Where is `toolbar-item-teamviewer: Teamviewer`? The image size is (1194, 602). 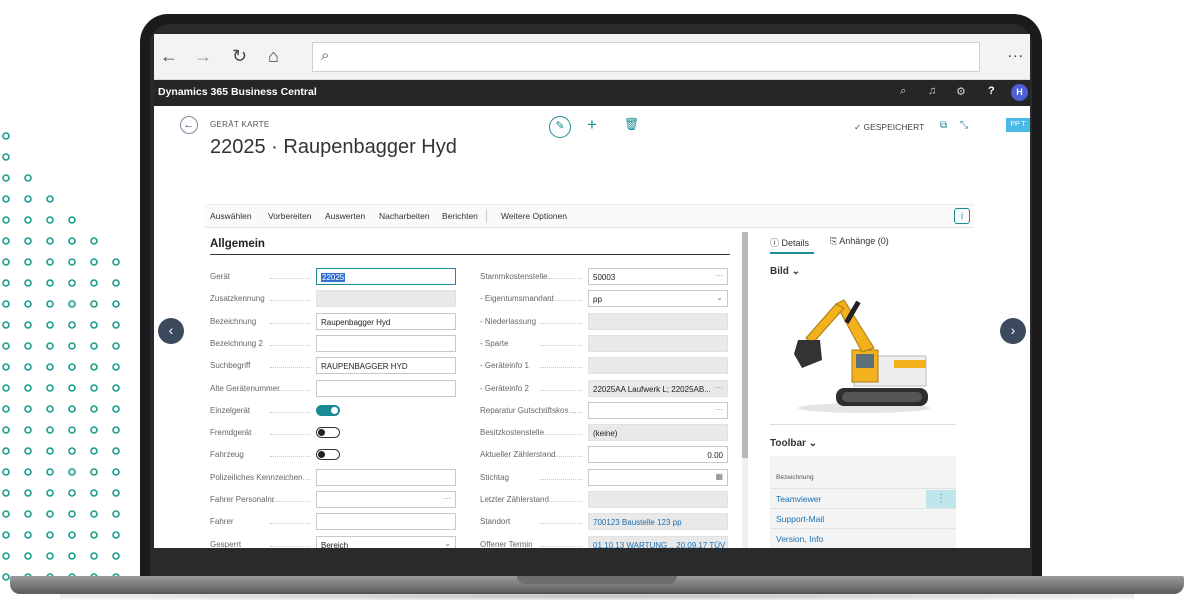 toolbar-item-teamviewer: Teamviewer is located at coordinates (798, 499).